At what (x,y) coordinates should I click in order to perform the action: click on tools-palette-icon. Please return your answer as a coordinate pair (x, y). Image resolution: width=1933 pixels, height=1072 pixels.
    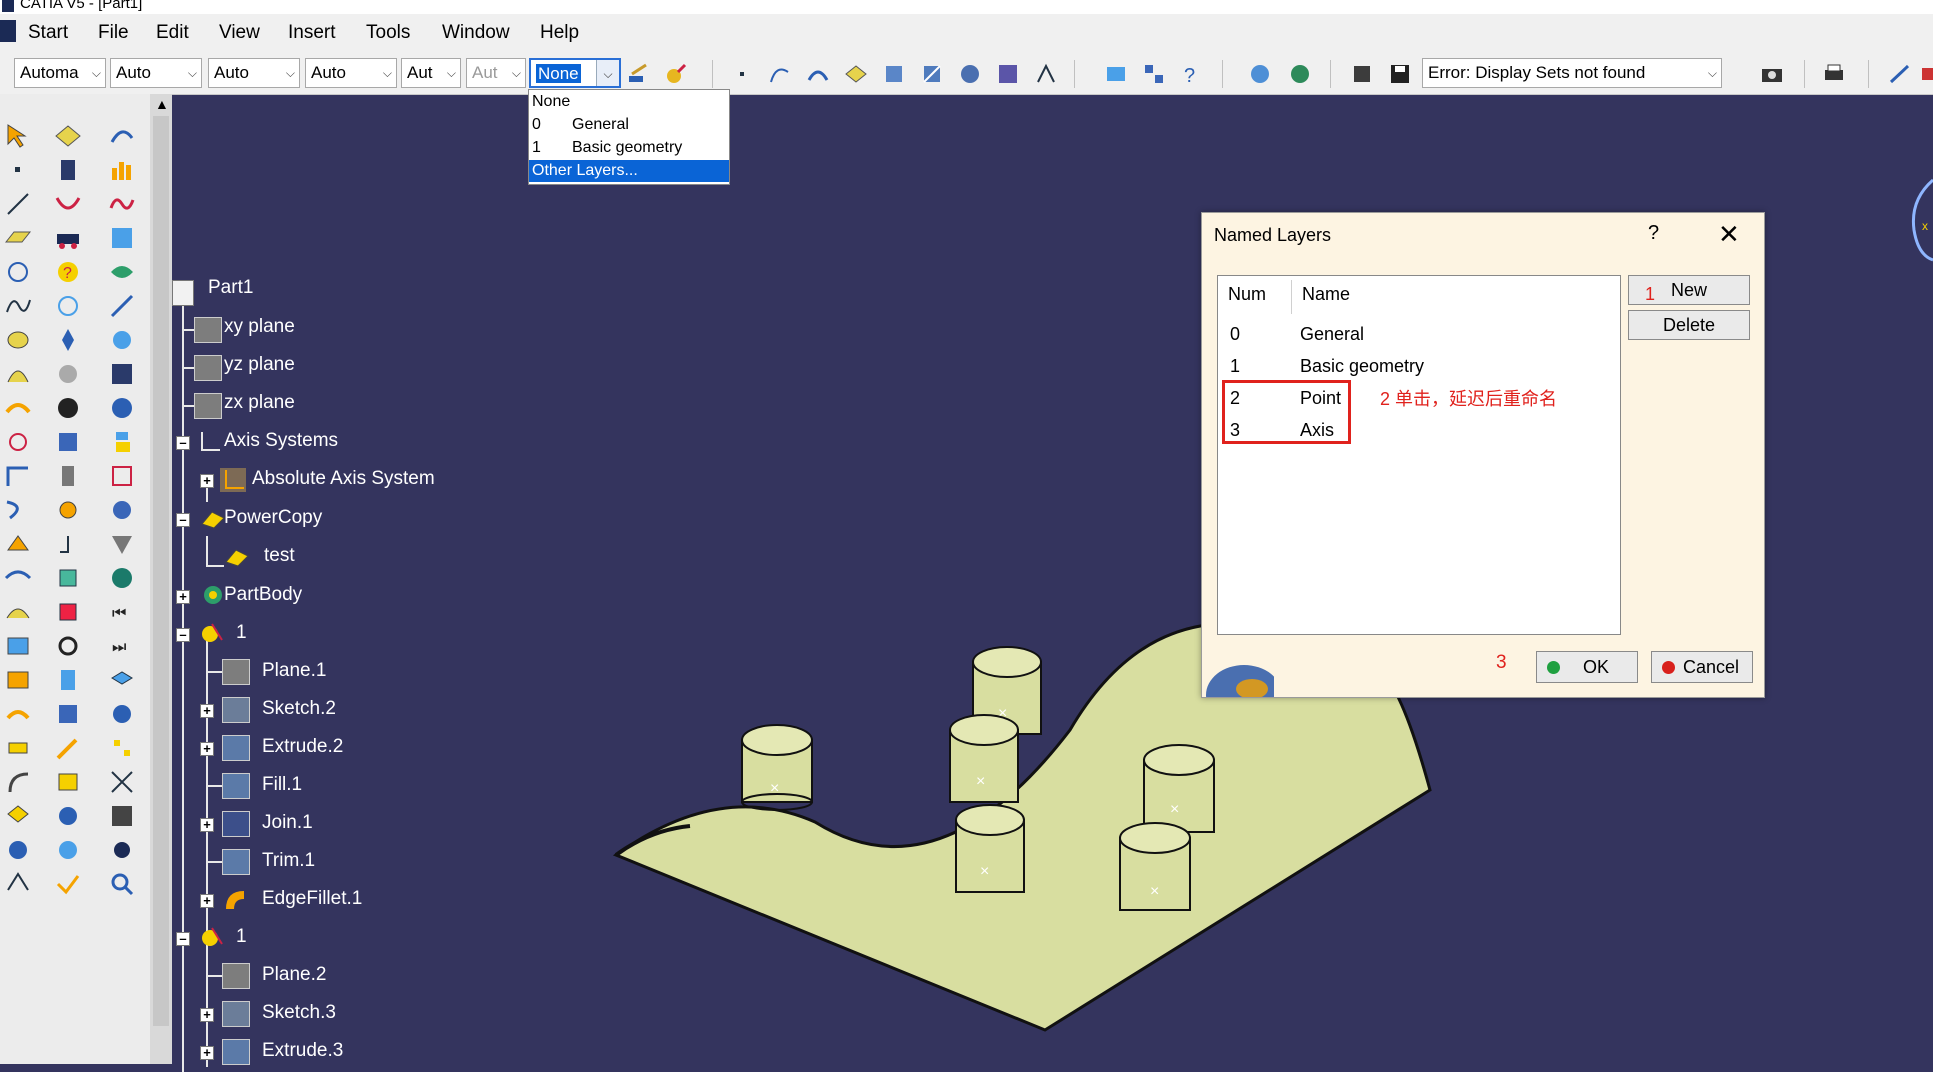
    Looking at the image, I should click on (1154, 74).